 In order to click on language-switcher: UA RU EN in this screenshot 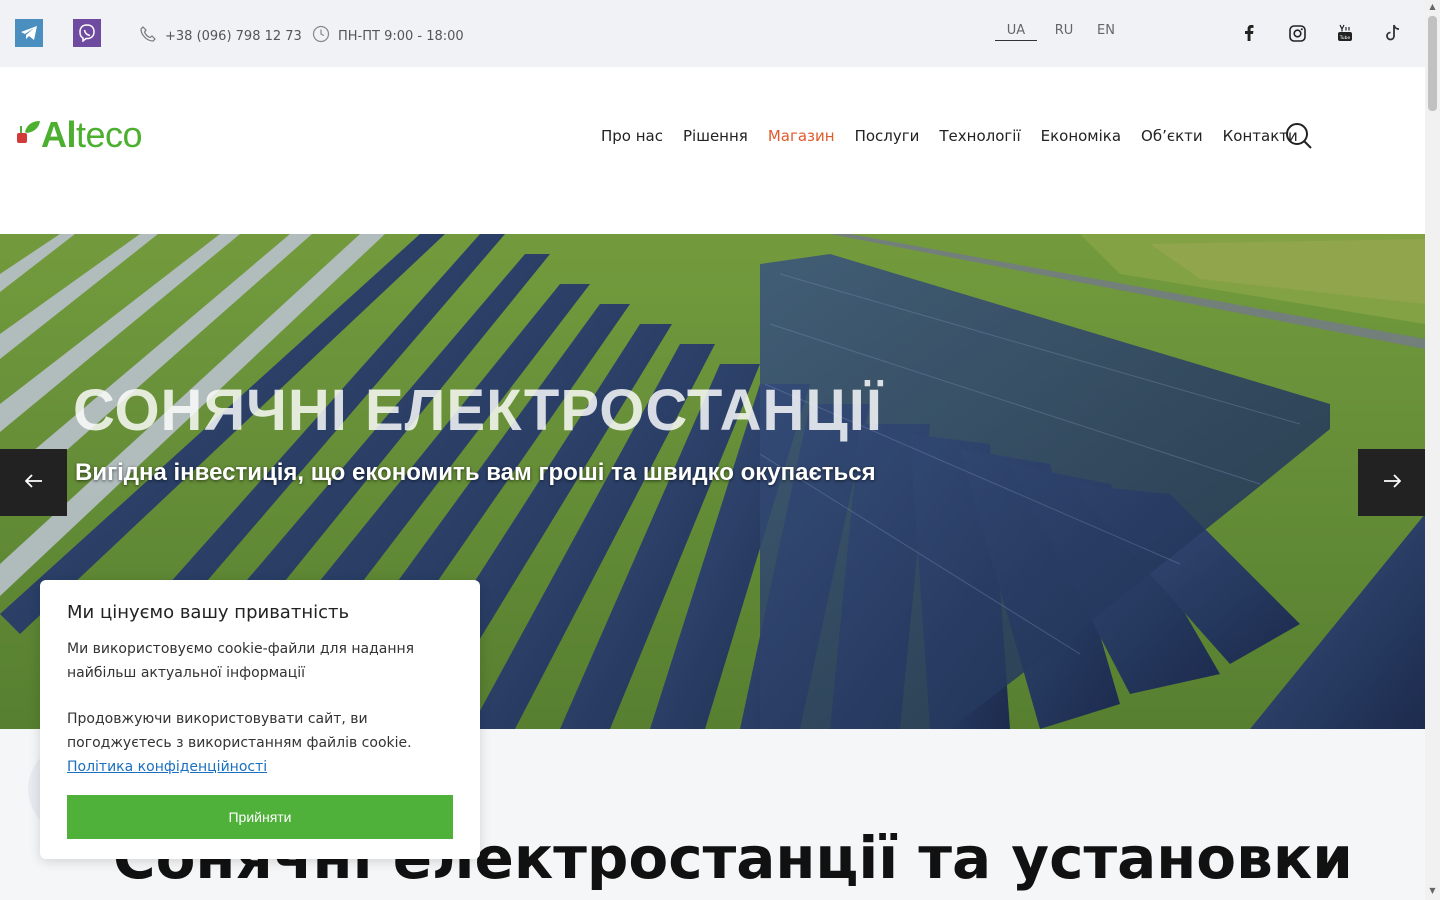, I will do `click(1058, 32)`.